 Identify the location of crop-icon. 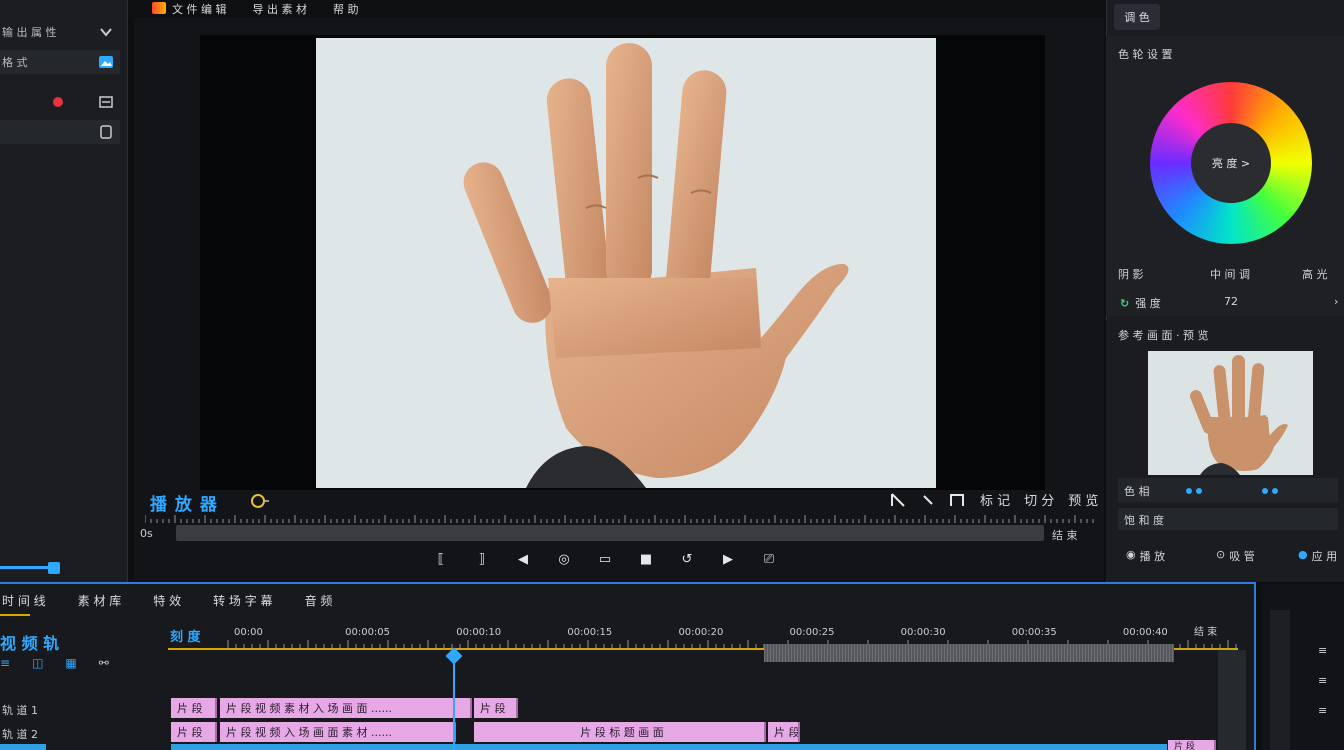
(957, 500).